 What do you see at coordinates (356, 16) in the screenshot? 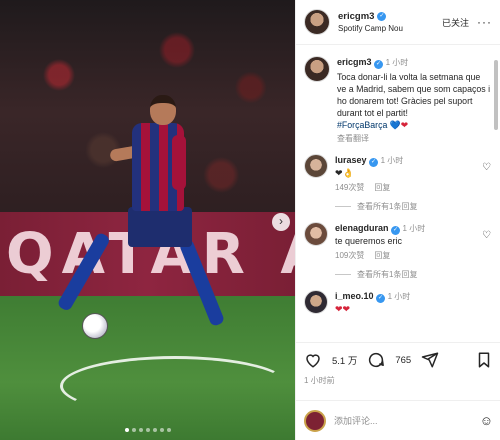
I see `author-username: ericgm3` at bounding box center [356, 16].